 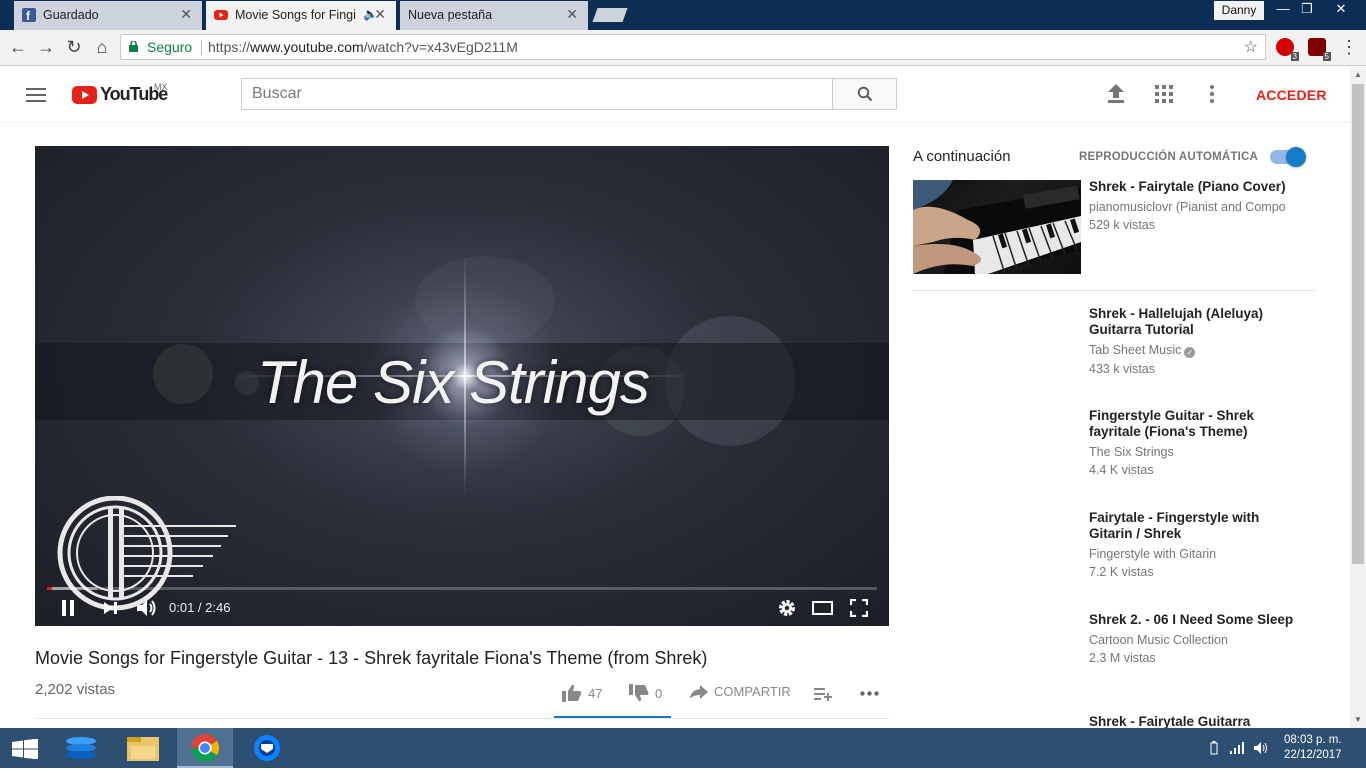 I want to click on search-button, so click(x=864, y=94).